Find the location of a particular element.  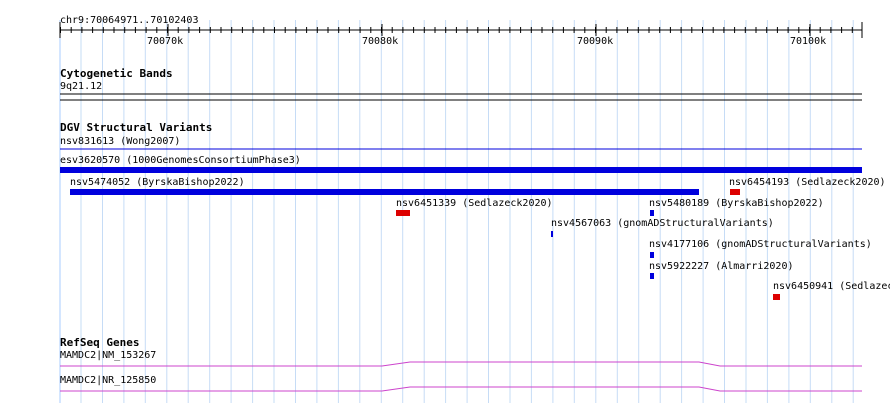

region-label: chr9:70064971..70102403 is located at coordinates (129, 20).